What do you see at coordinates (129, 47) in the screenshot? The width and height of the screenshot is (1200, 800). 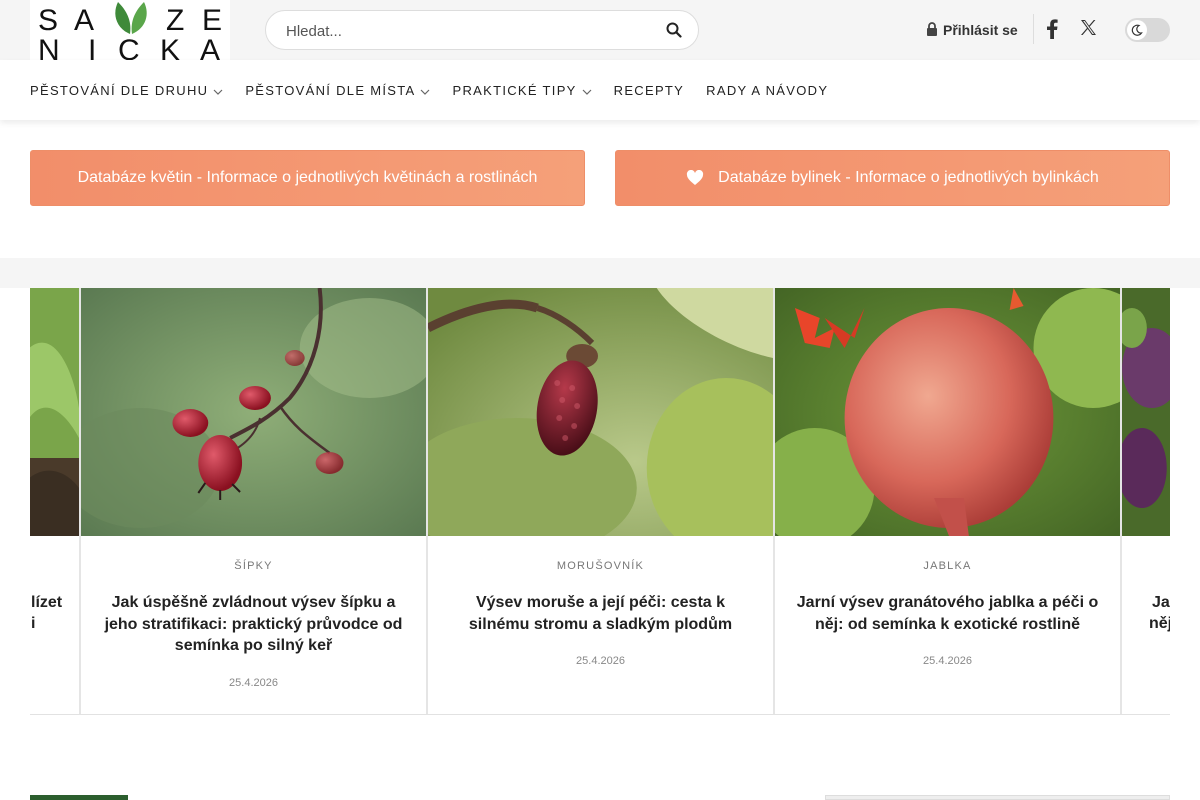 I see `svg-text: C` at bounding box center [129, 47].